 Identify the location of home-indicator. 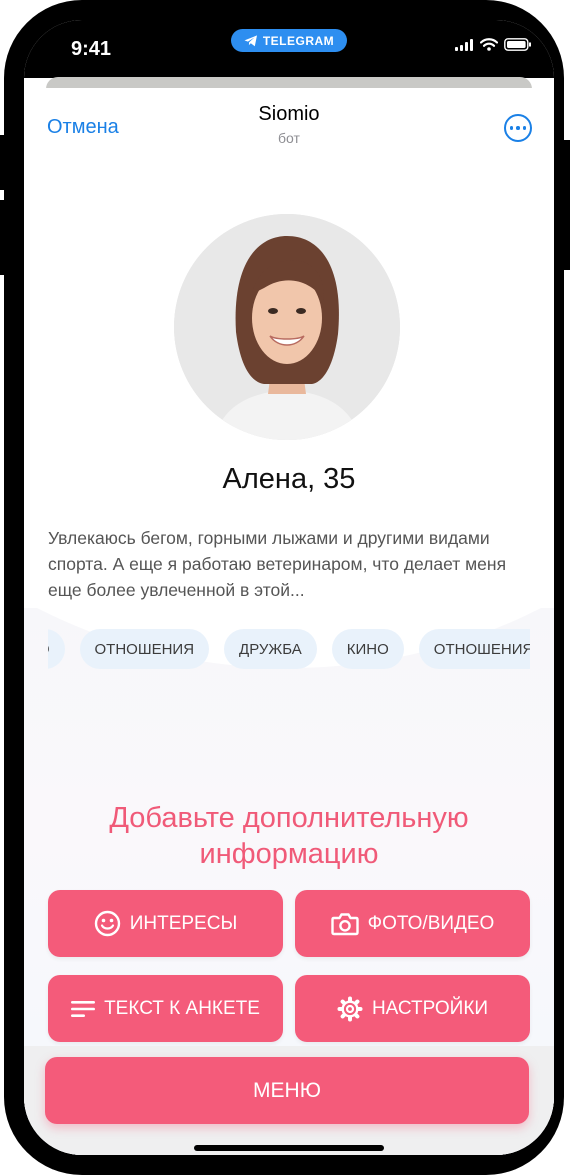
(289, 1148).